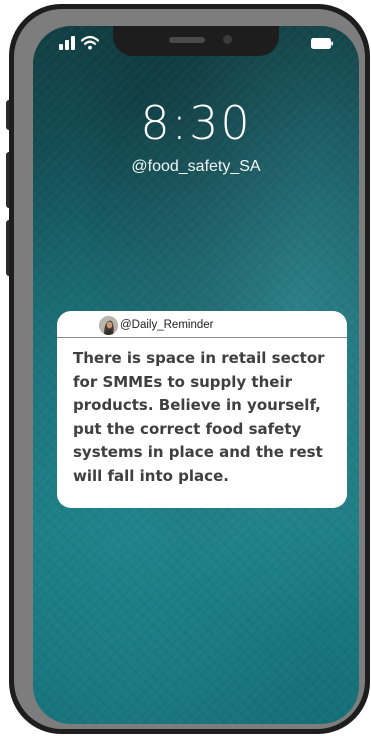 This screenshot has height=736, width=371. Describe the element at coordinates (90, 42) in the screenshot. I see `wifi-icon` at that location.